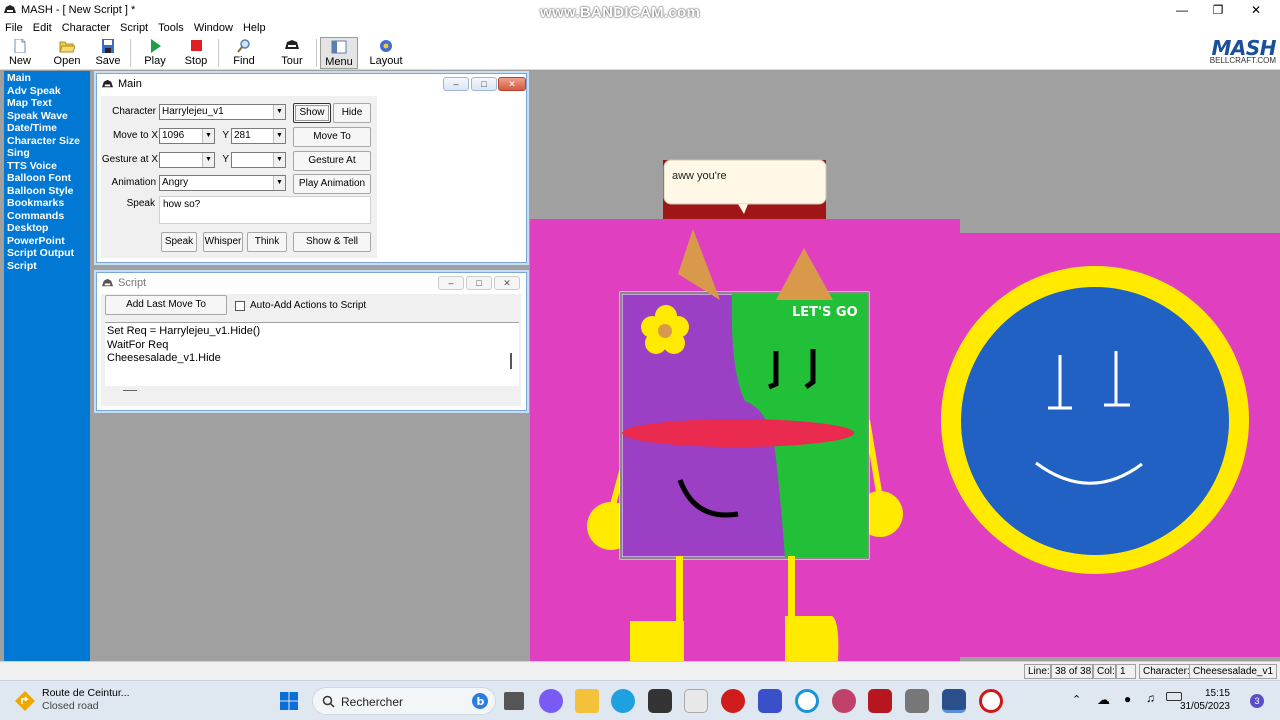 This screenshot has height=720, width=1280. I want to click on move-to-y-input: 281 ▼, so click(258, 136).